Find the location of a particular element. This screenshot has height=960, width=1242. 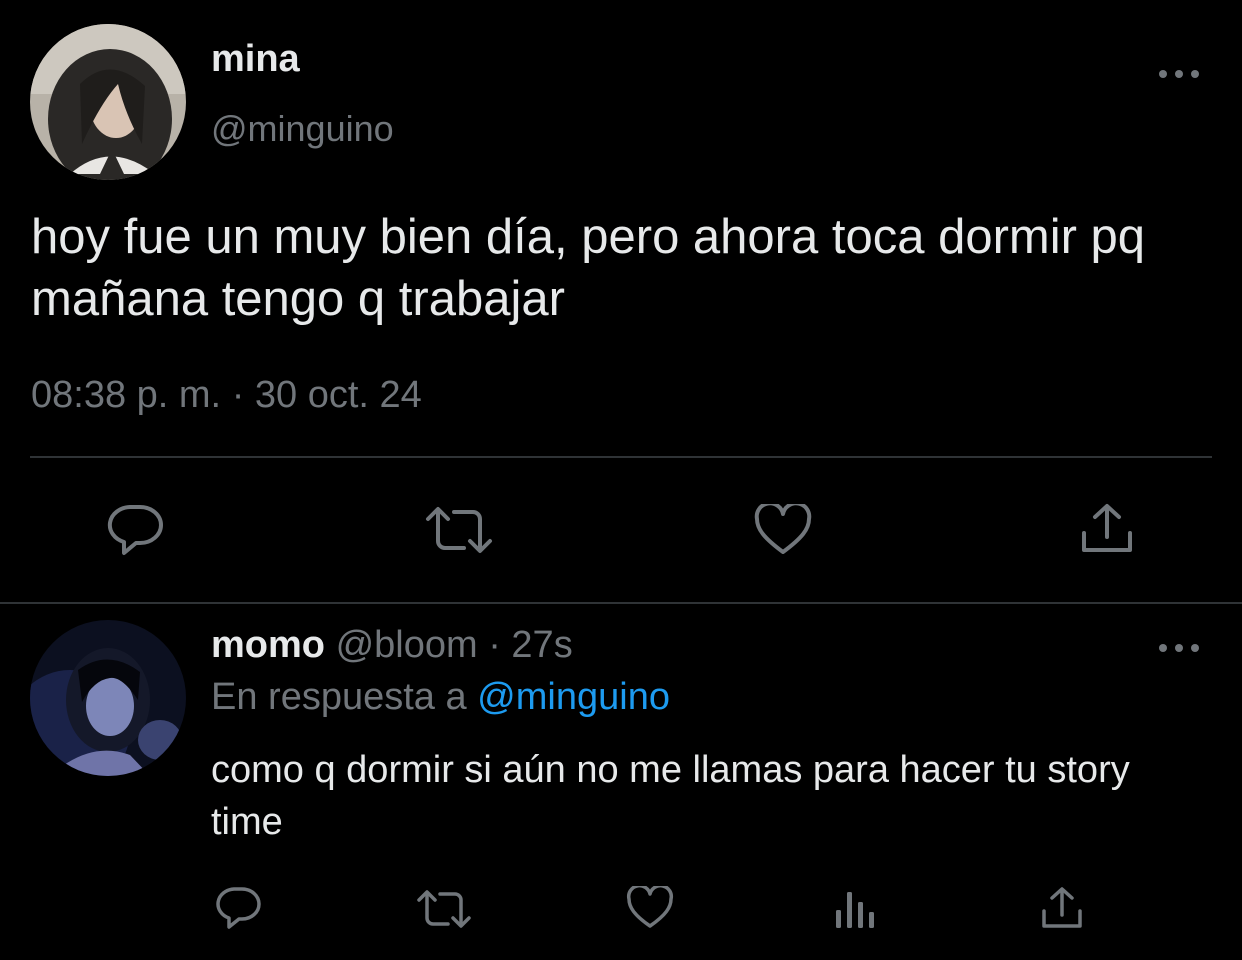

display-name: mina is located at coordinates (255, 59).